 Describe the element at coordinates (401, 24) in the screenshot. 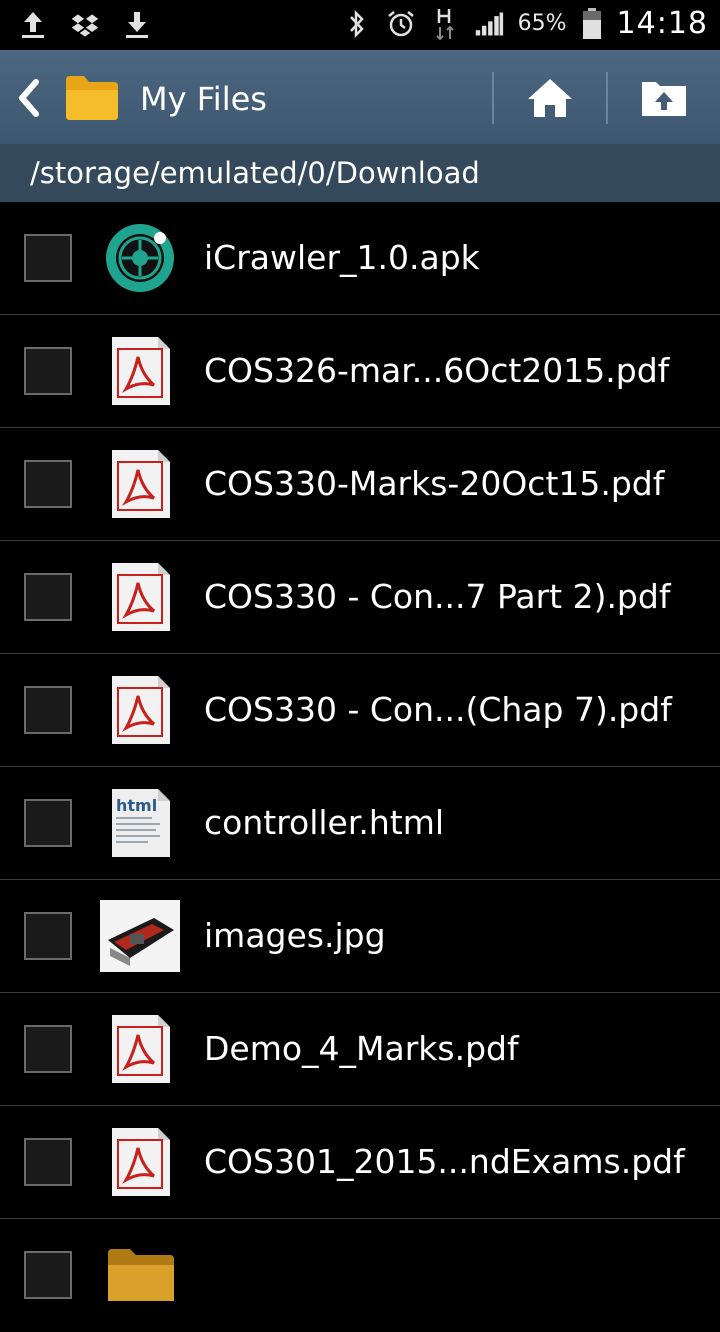

I see `alarm-icon` at that location.